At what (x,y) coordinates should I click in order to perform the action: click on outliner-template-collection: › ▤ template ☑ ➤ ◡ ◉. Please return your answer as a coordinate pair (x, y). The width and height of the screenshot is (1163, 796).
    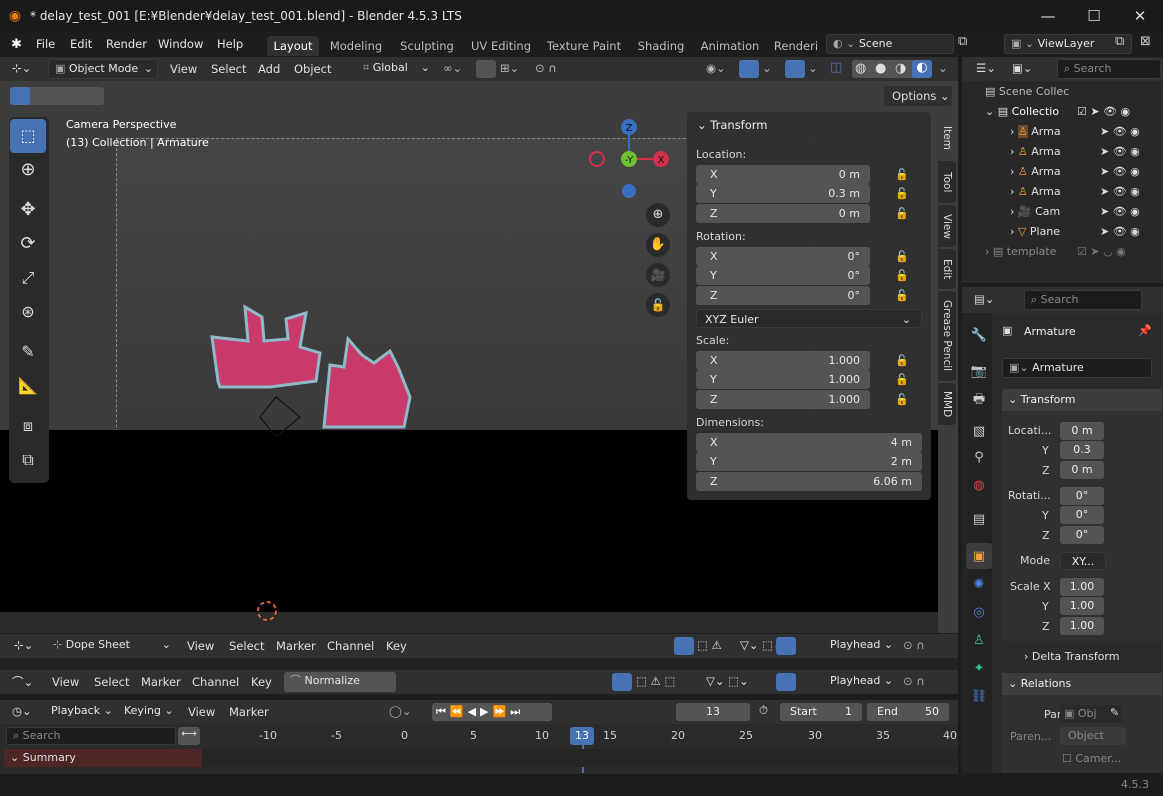
    Looking at the image, I should click on (1074, 255).